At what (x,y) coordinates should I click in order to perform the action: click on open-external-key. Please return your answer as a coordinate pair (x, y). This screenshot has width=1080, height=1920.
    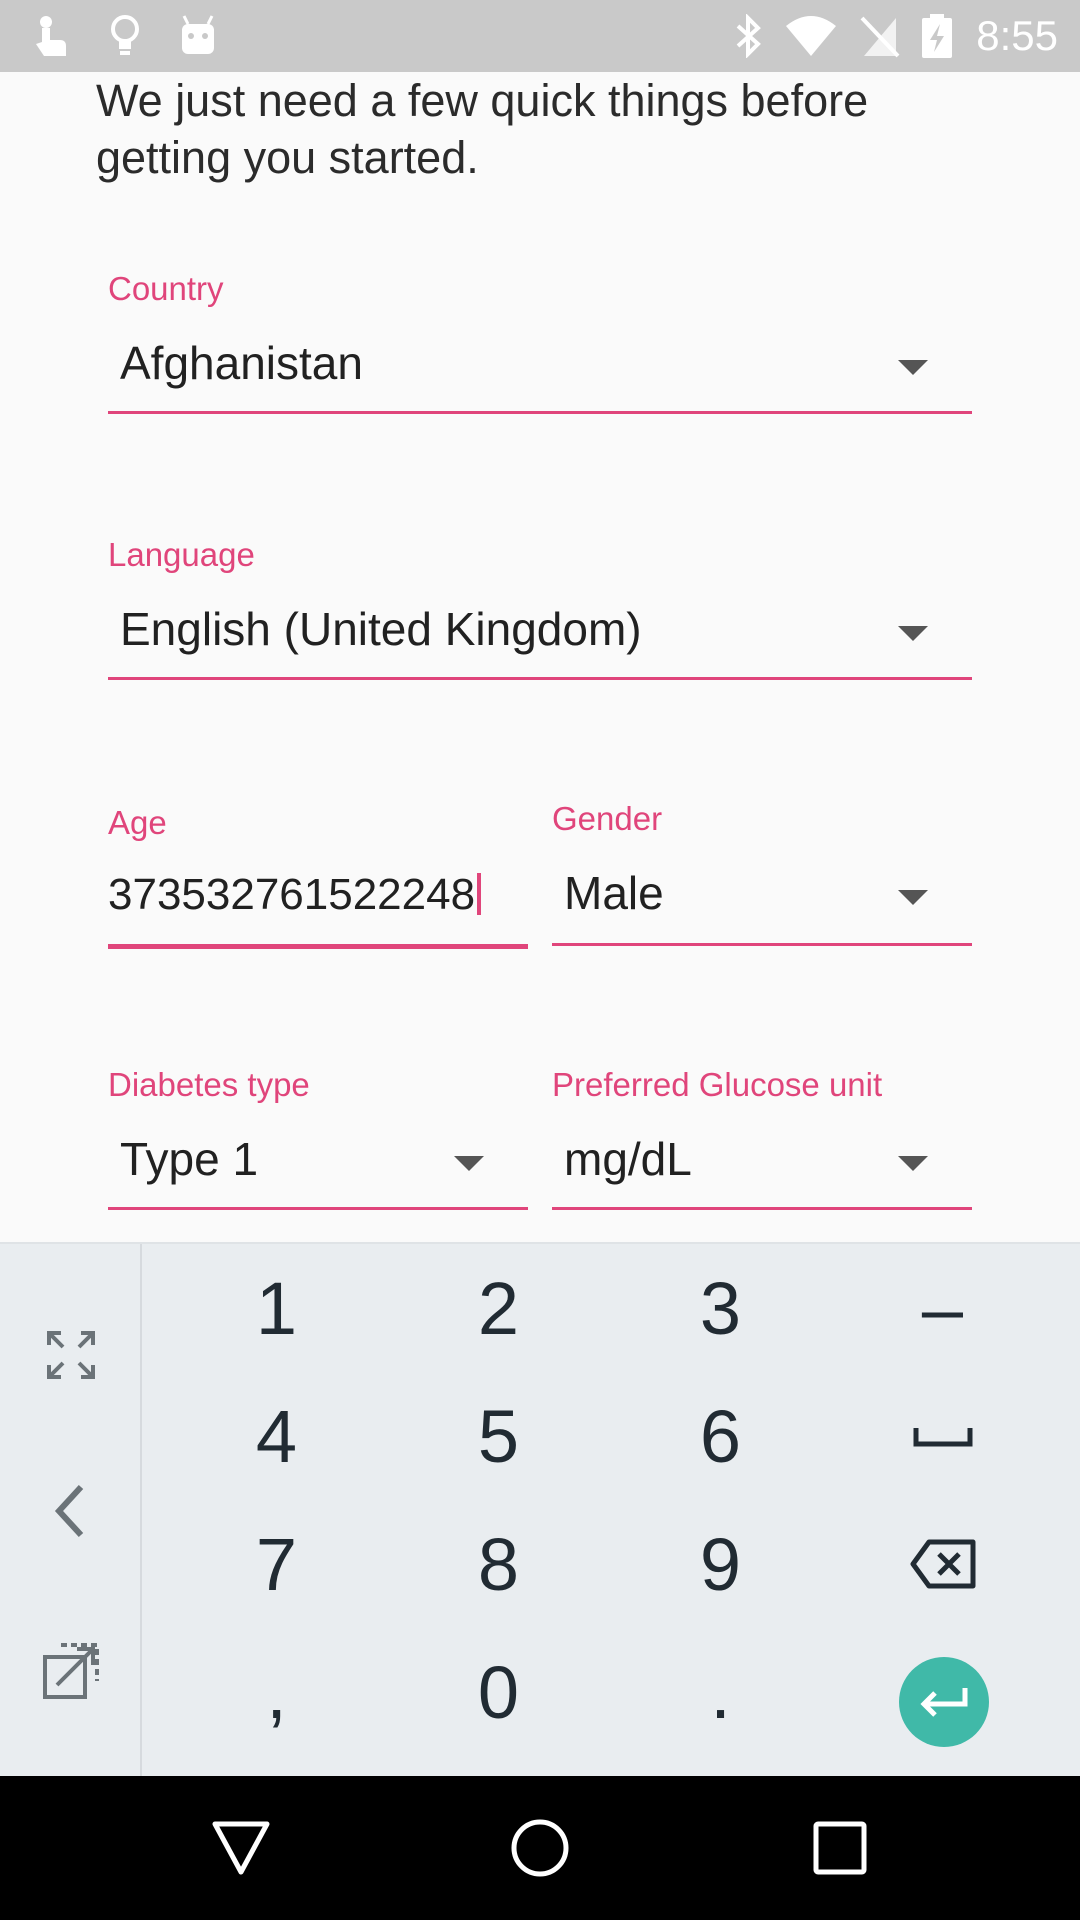
    Looking at the image, I should click on (71, 1671).